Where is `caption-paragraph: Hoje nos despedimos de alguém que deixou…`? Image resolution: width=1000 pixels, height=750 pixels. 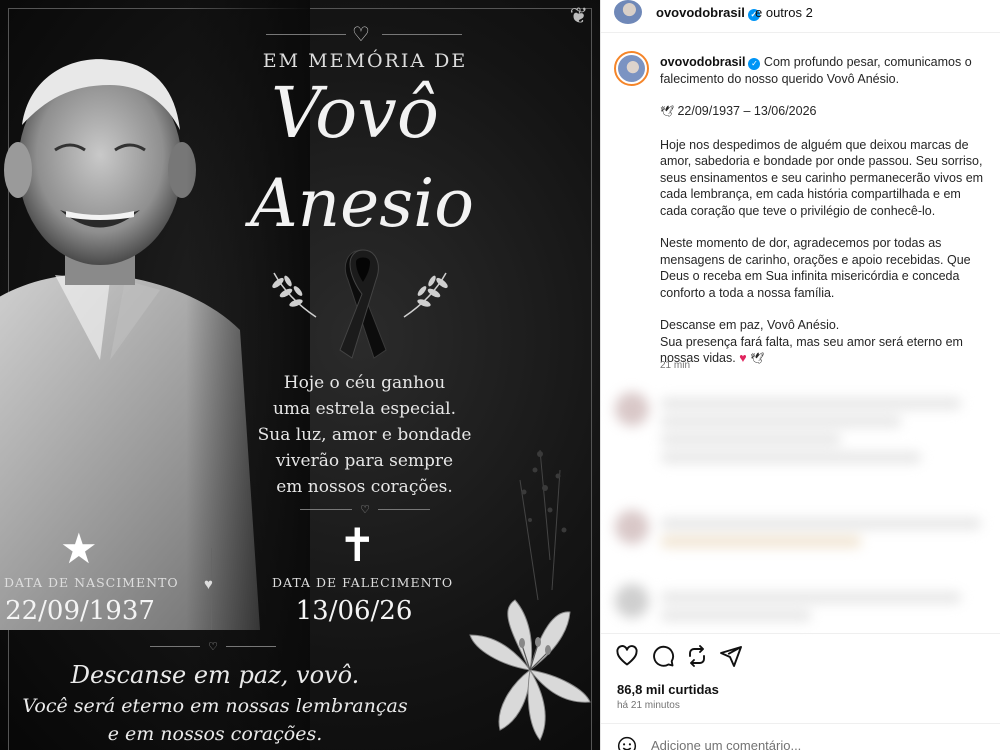 caption-paragraph: Hoje nos despedimos de alguém que deixou… is located at coordinates (822, 177).